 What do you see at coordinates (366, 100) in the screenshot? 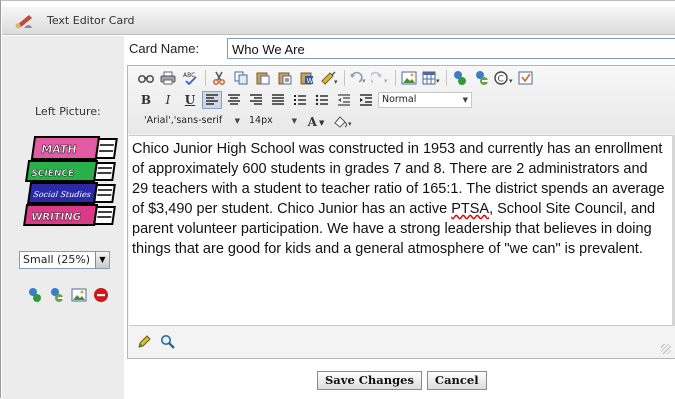
I see `indent-icon` at bounding box center [366, 100].